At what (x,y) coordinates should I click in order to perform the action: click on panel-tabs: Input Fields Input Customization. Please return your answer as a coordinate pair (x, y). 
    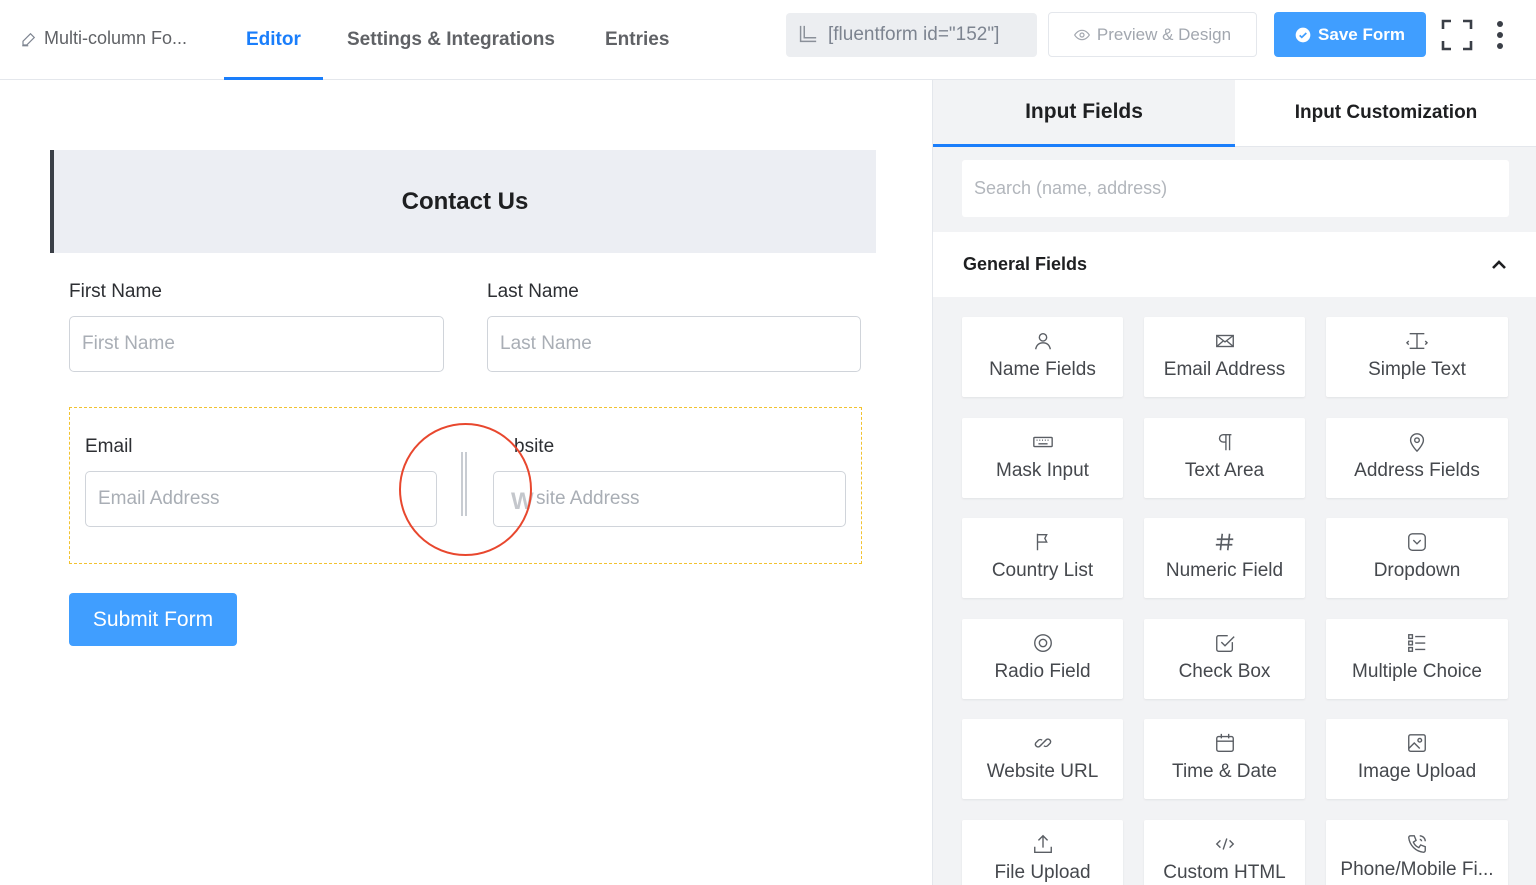
    Looking at the image, I should click on (1234, 113).